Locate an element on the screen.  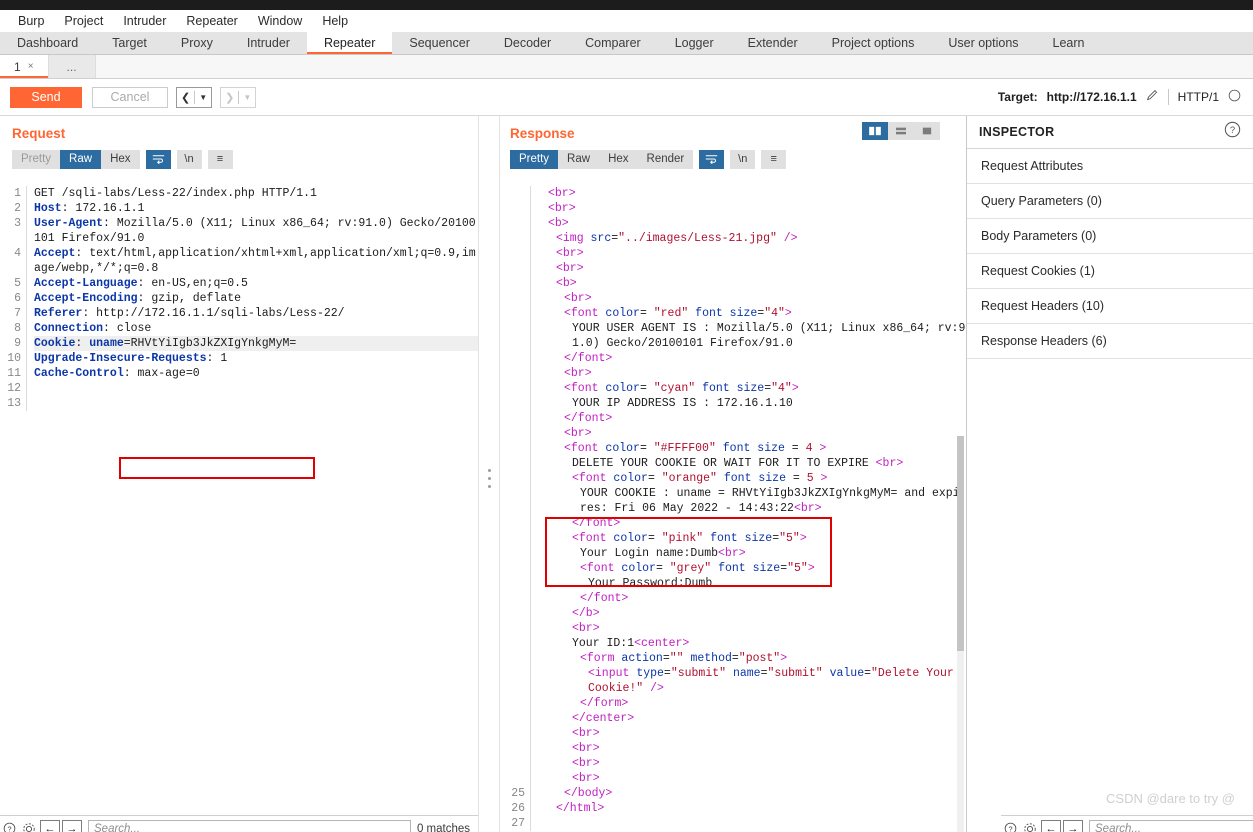
repeater-tab-1: 1 × is located at coordinates (24, 66).